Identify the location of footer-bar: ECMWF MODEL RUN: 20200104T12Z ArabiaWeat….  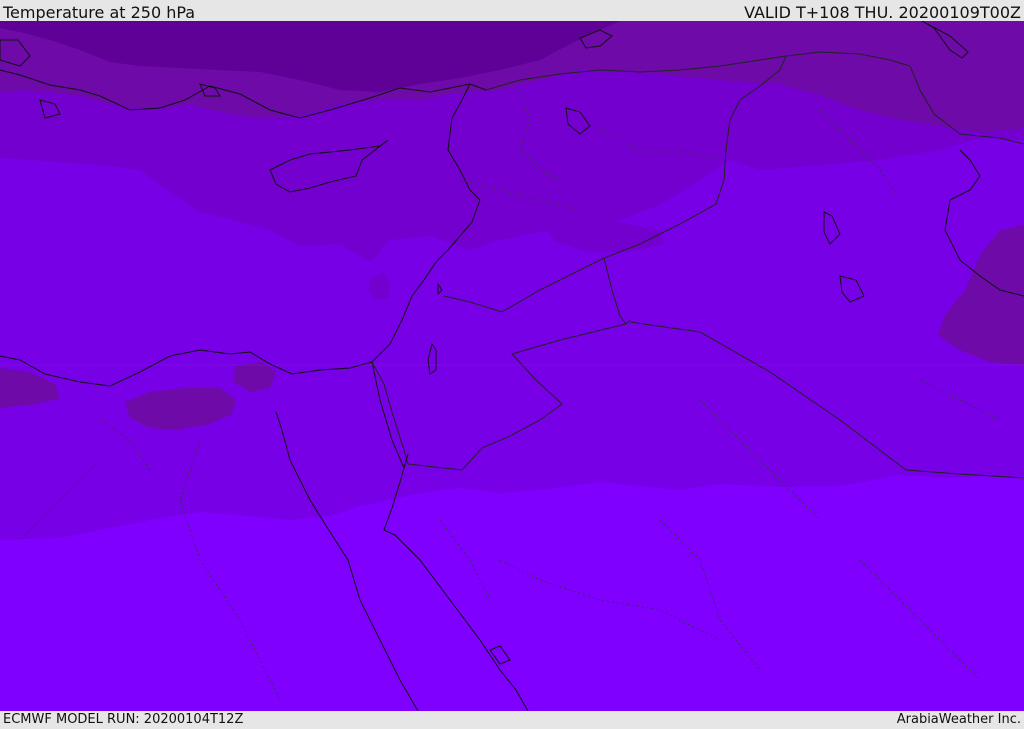
(512, 720).